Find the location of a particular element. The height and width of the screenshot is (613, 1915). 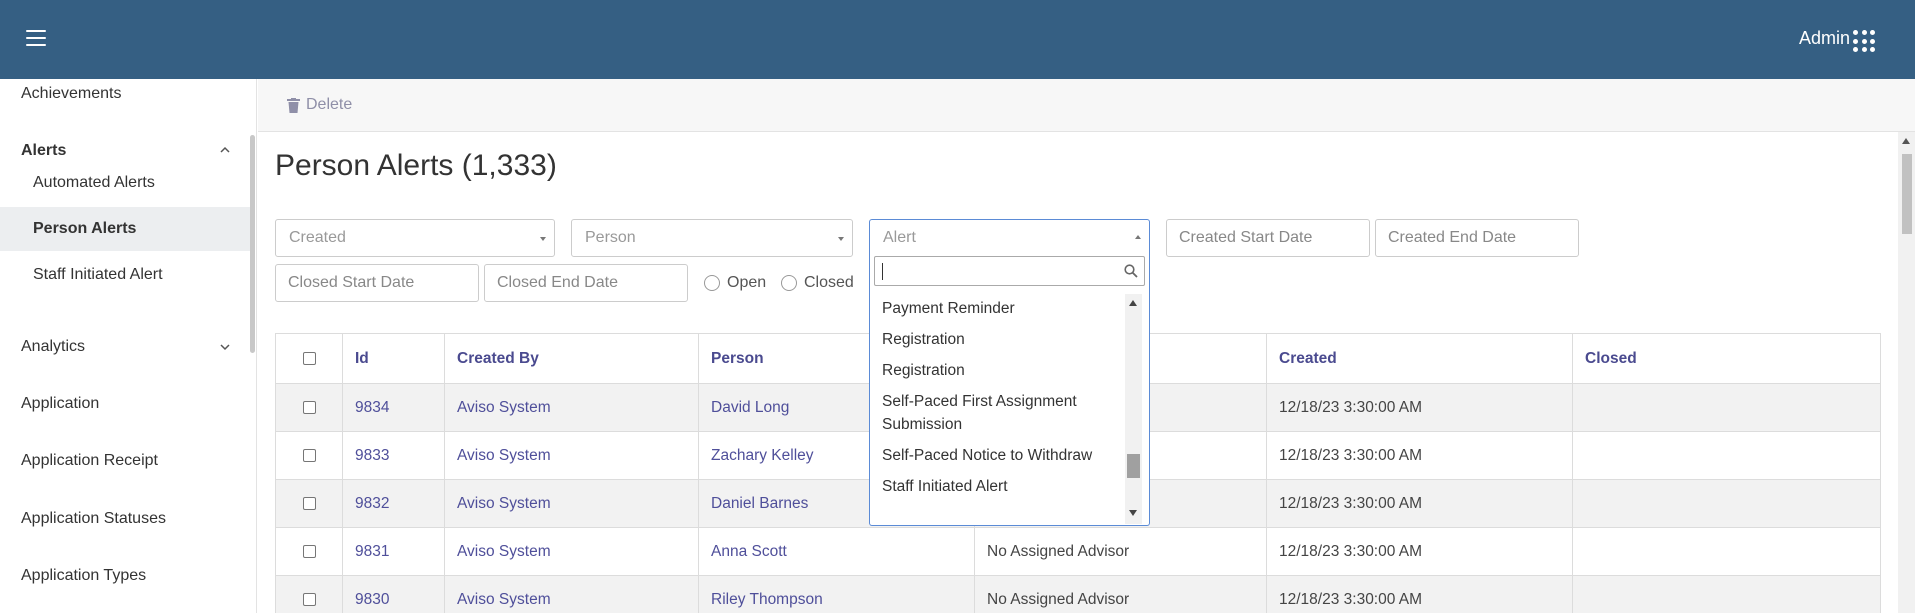

trash-icon is located at coordinates (293, 105).